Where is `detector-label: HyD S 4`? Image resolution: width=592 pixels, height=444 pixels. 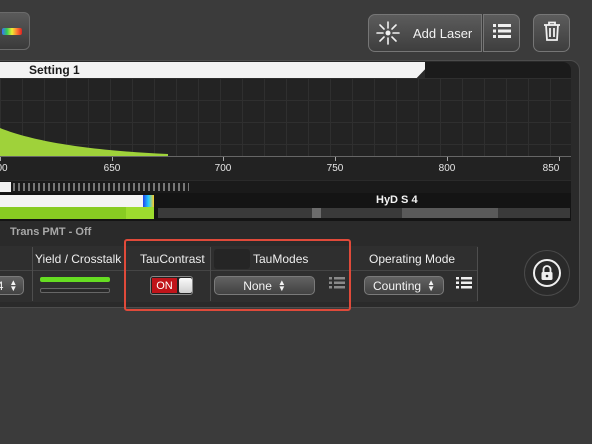 detector-label: HyD S 4 is located at coordinates (397, 200).